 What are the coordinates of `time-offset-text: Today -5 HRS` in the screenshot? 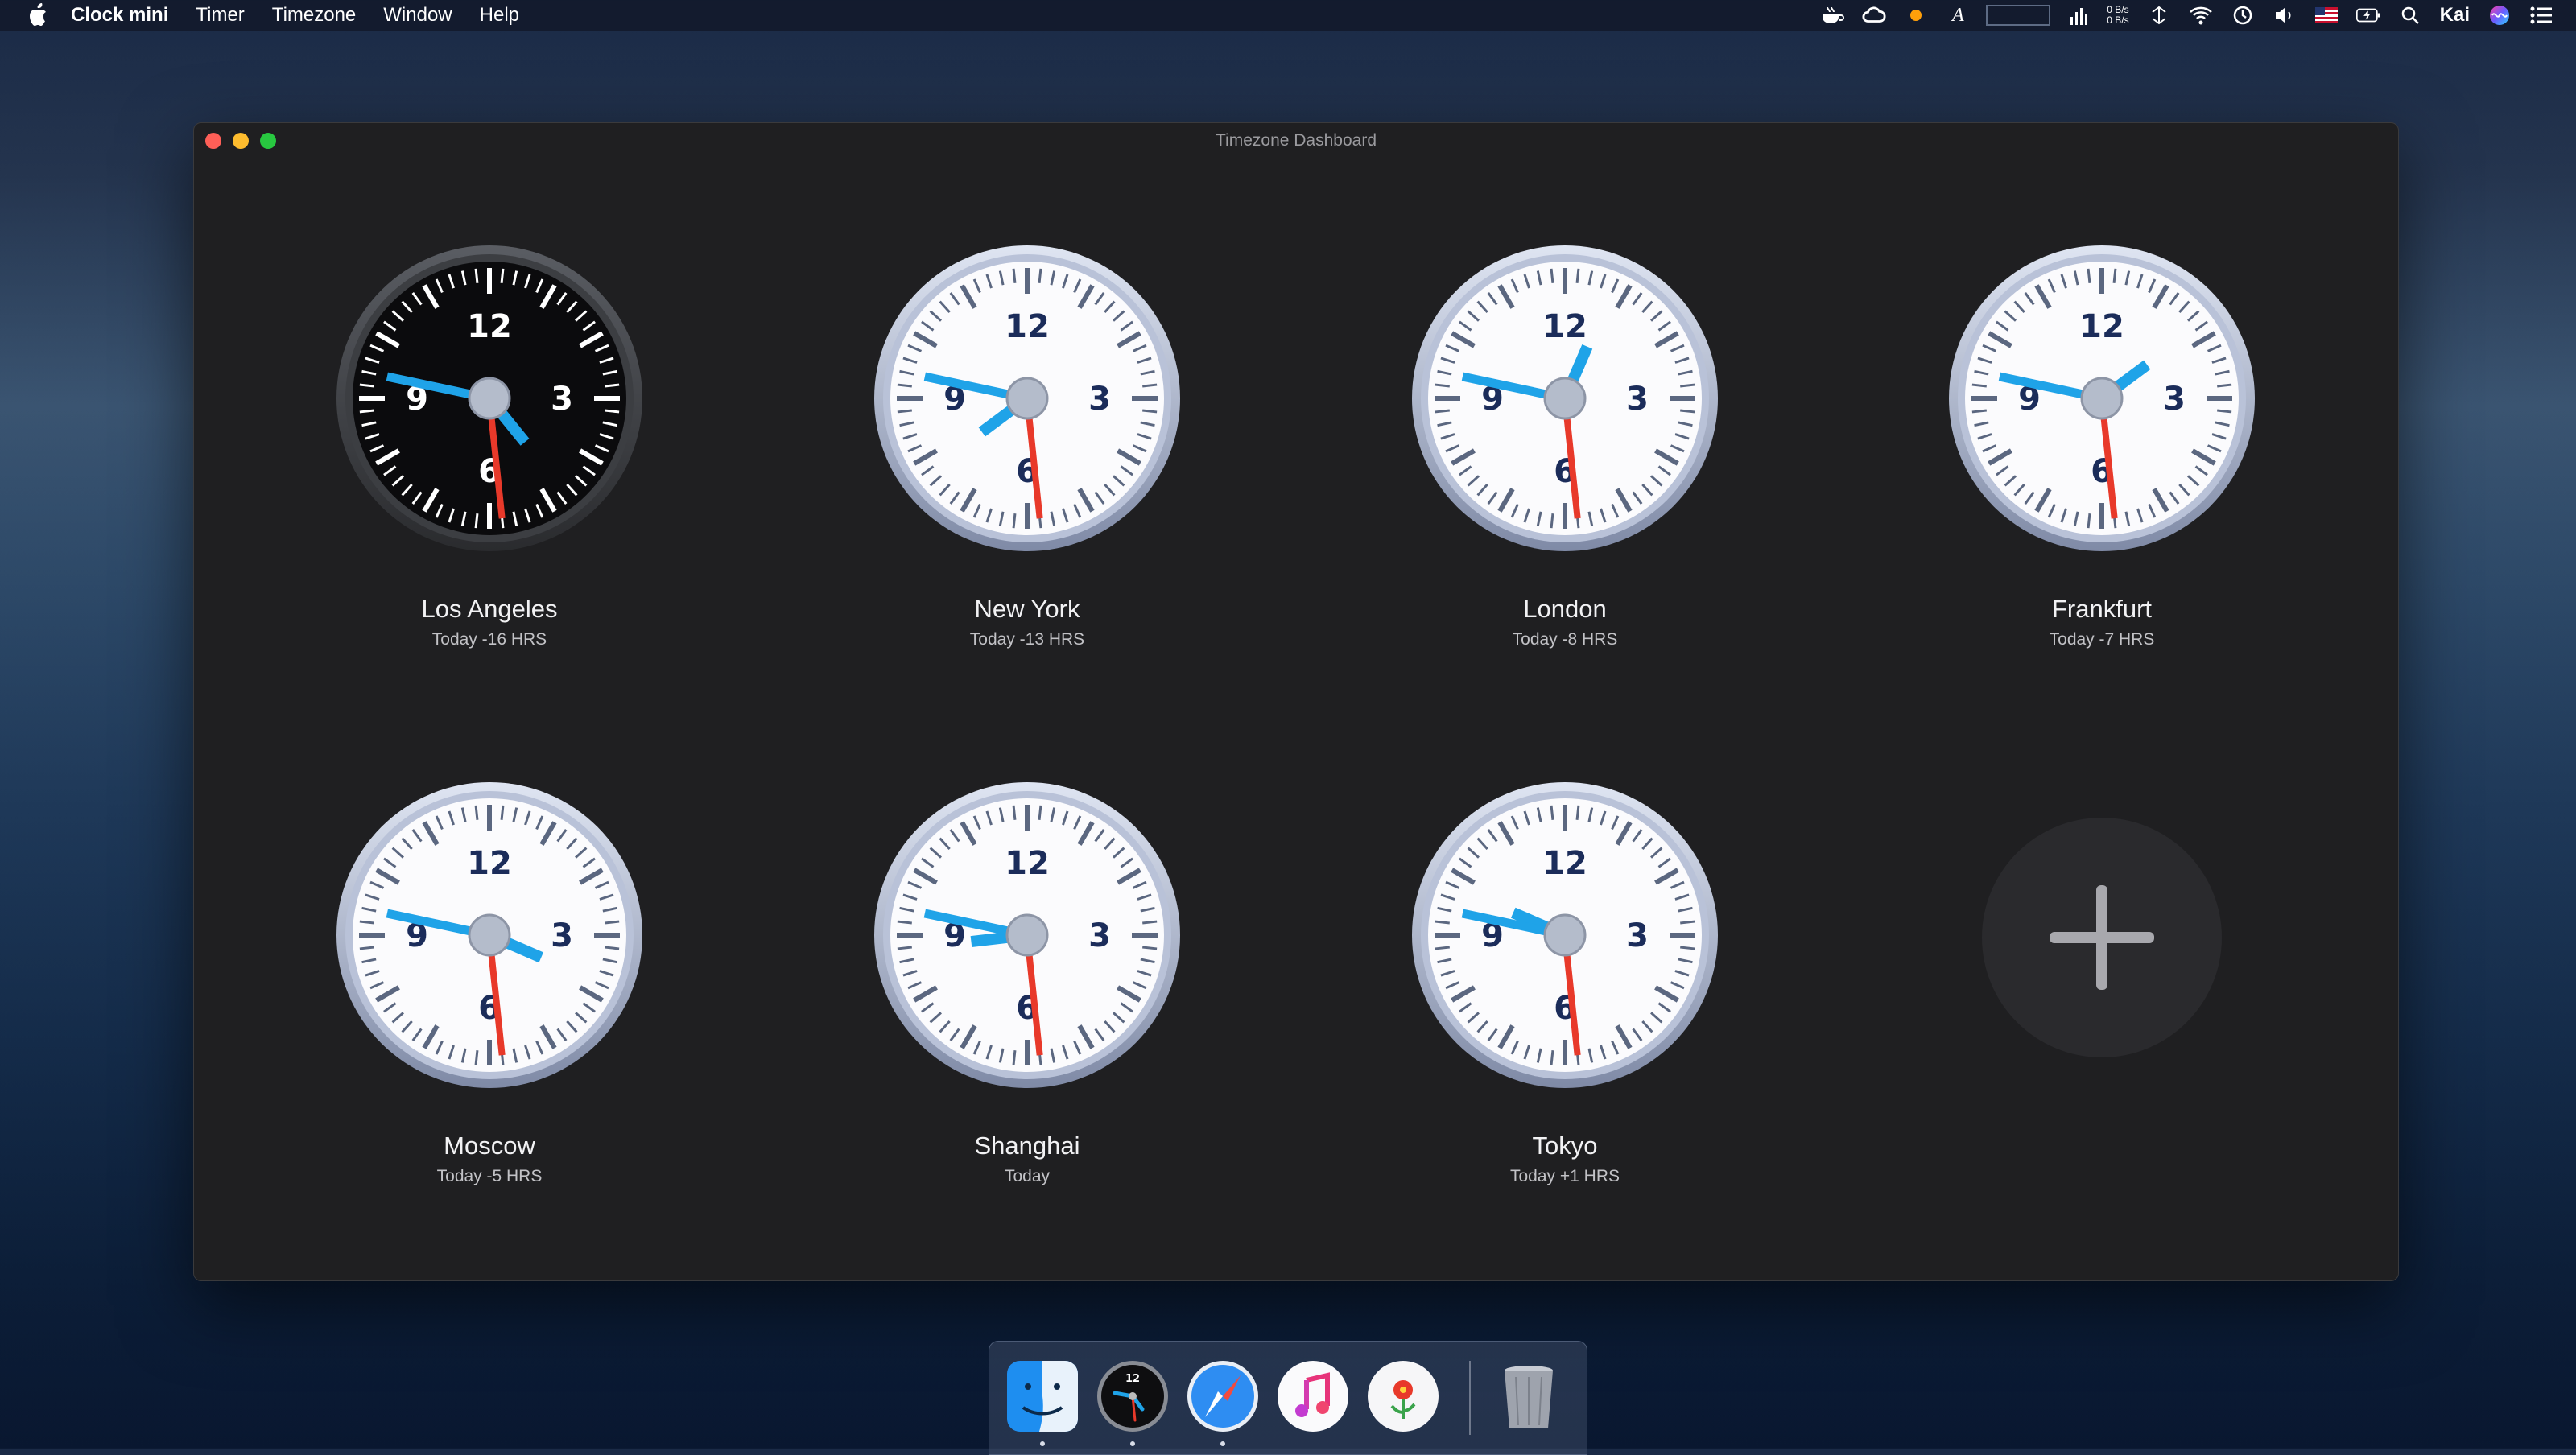 It's located at (489, 1176).